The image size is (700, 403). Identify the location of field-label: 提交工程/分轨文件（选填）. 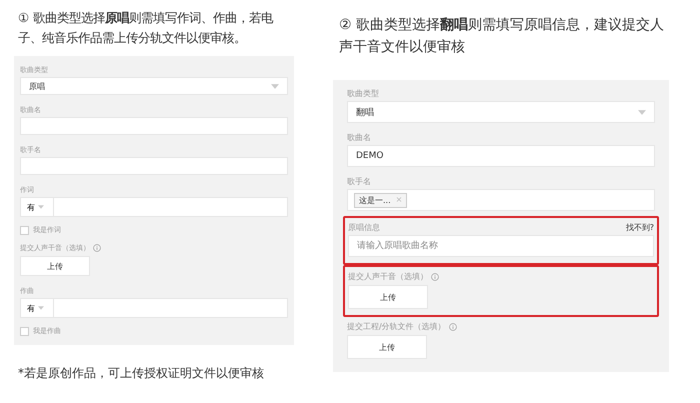
(396, 326).